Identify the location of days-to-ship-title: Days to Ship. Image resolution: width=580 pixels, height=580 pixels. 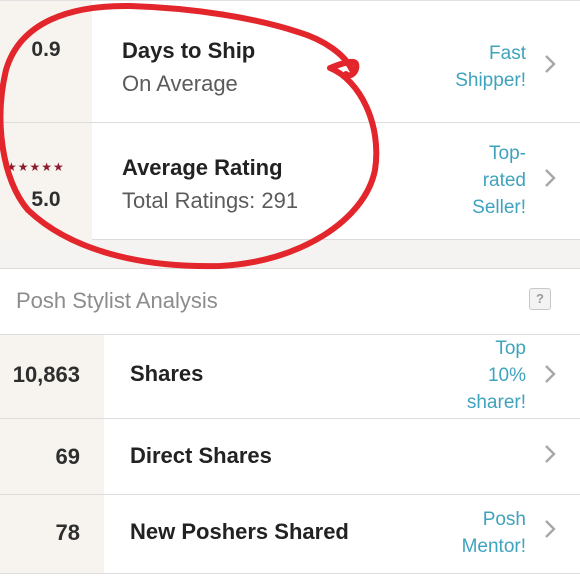
(189, 50).